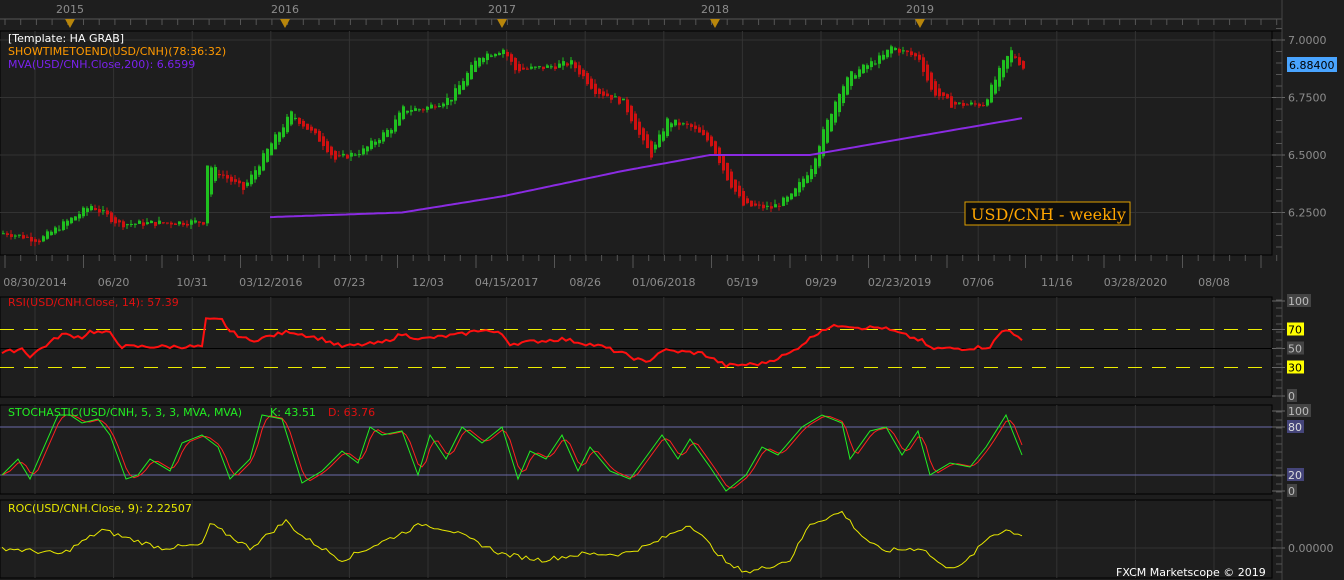 This screenshot has width=1344, height=580. Describe the element at coordinates (1291, 491) in the screenshot. I see `stochastic-tick-label: 0` at that location.